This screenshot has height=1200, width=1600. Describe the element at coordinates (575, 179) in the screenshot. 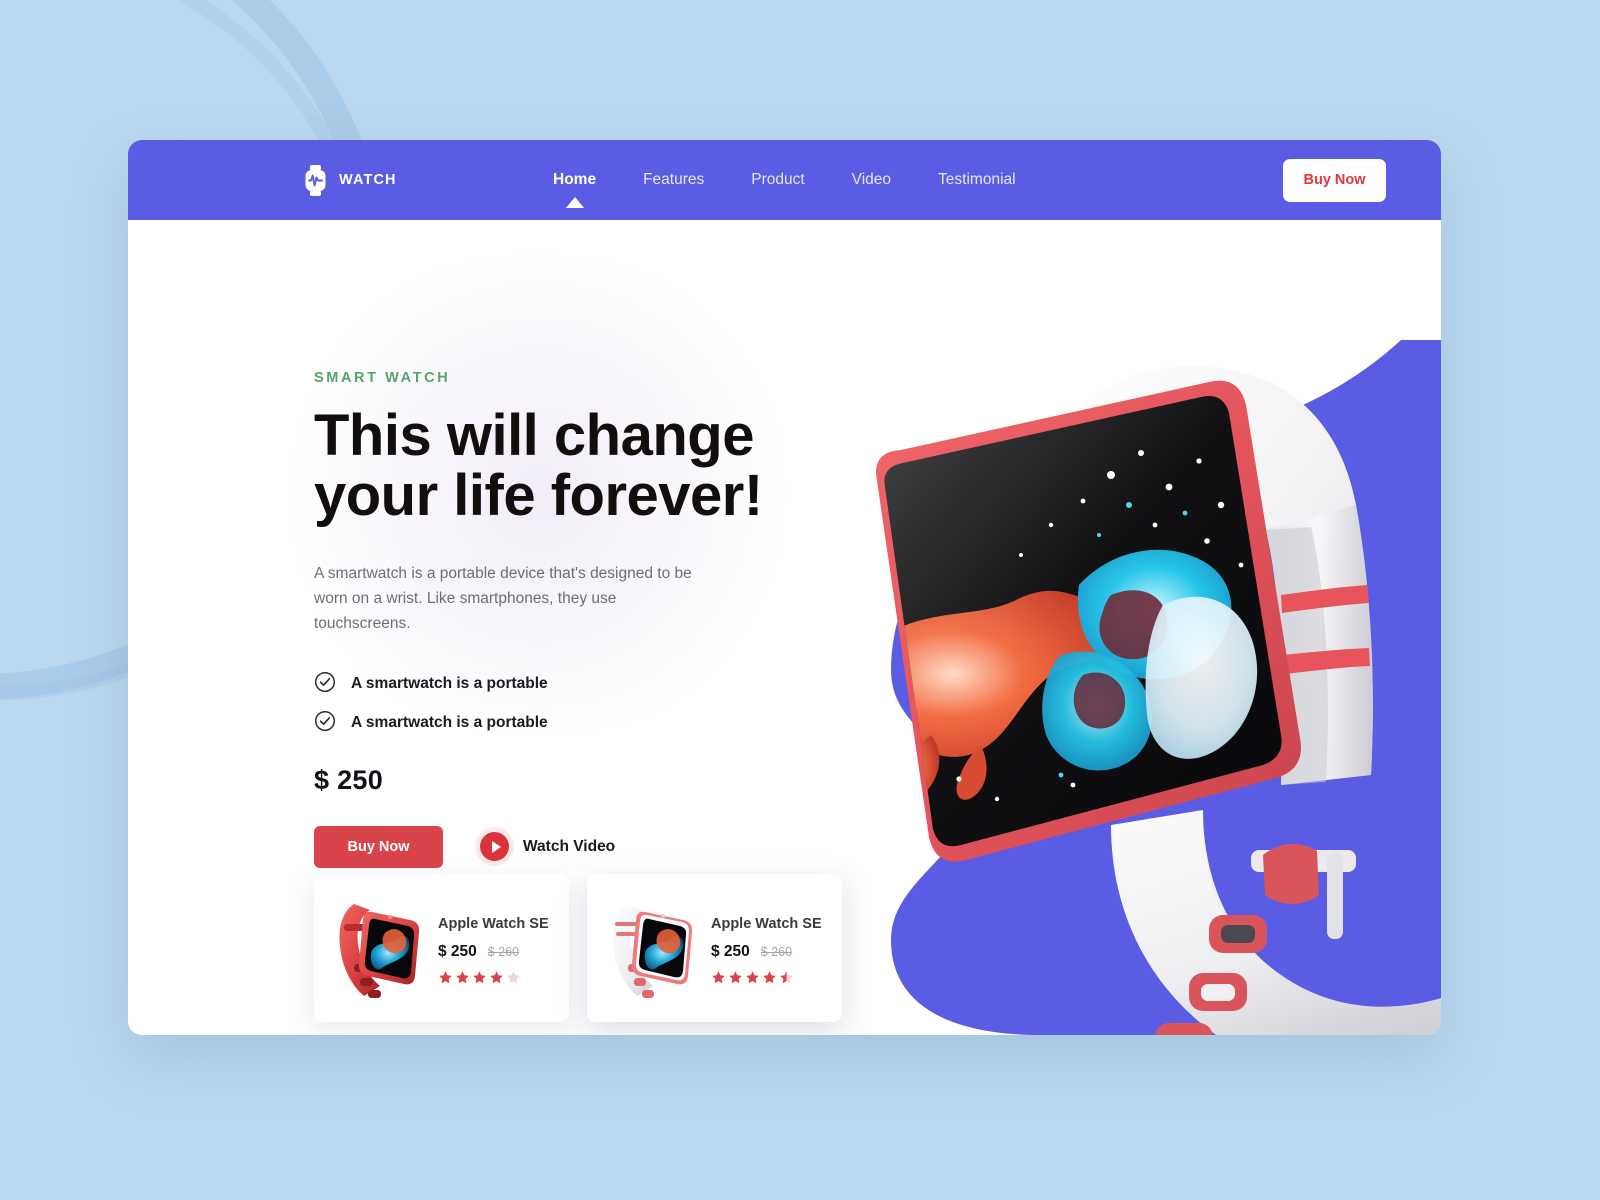

I see `nav-item-home-label: Home` at that location.